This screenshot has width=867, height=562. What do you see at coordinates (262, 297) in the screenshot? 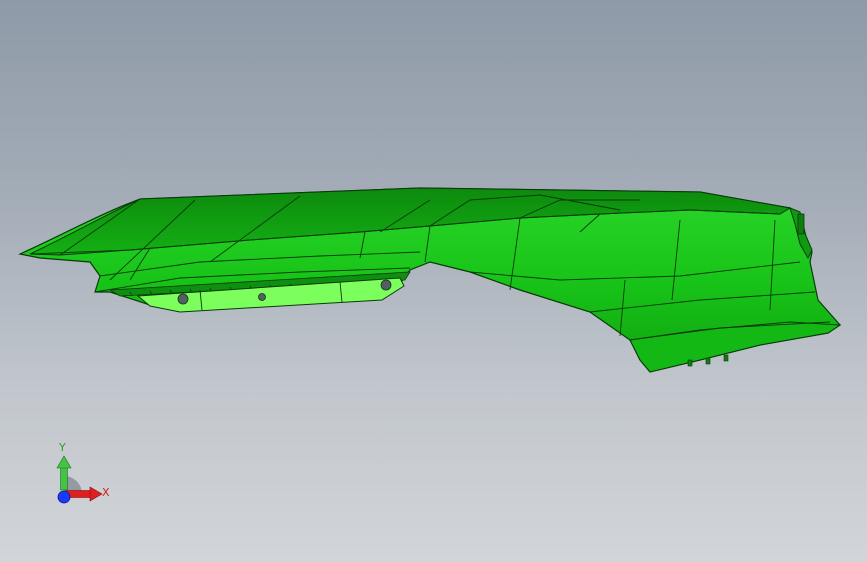
I see `bracket-hole-center` at bounding box center [262, 297].